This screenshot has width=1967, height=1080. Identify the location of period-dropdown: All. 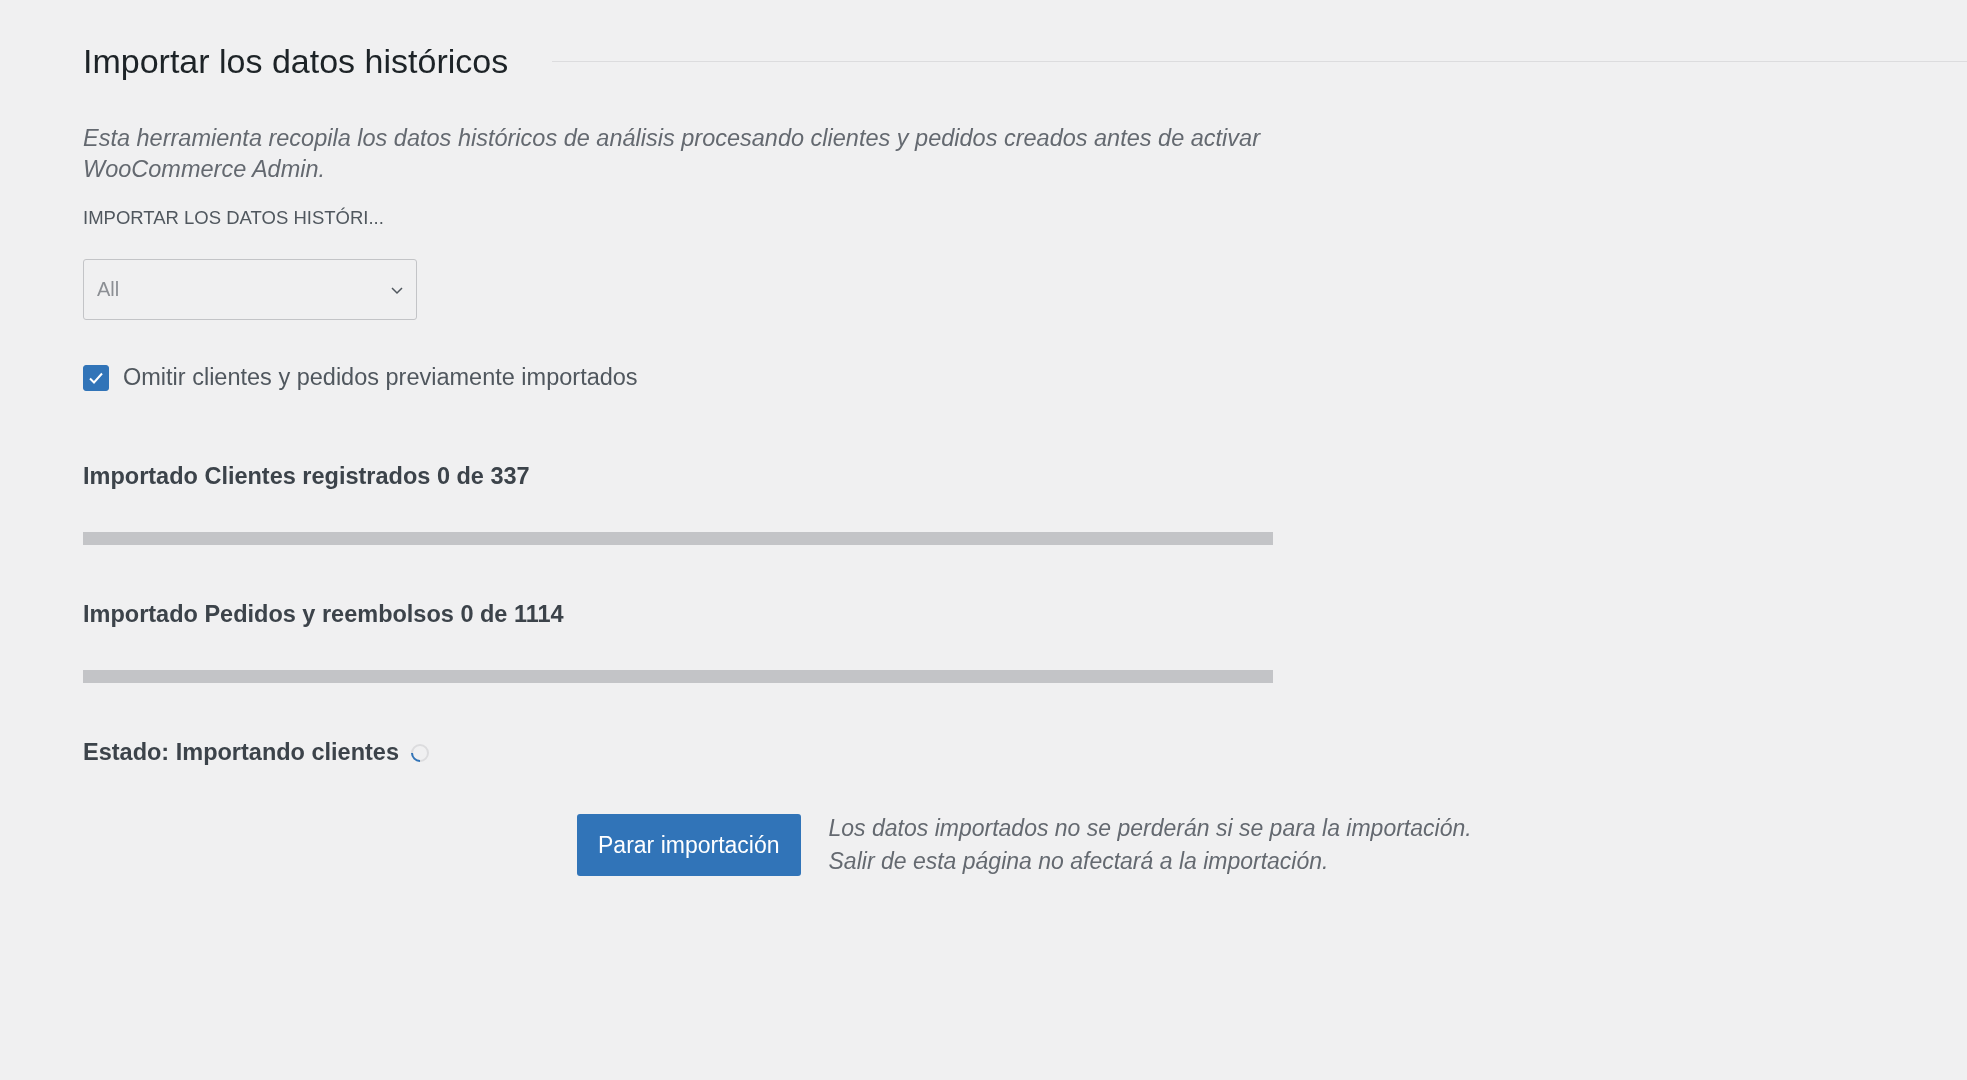
(250, 289).